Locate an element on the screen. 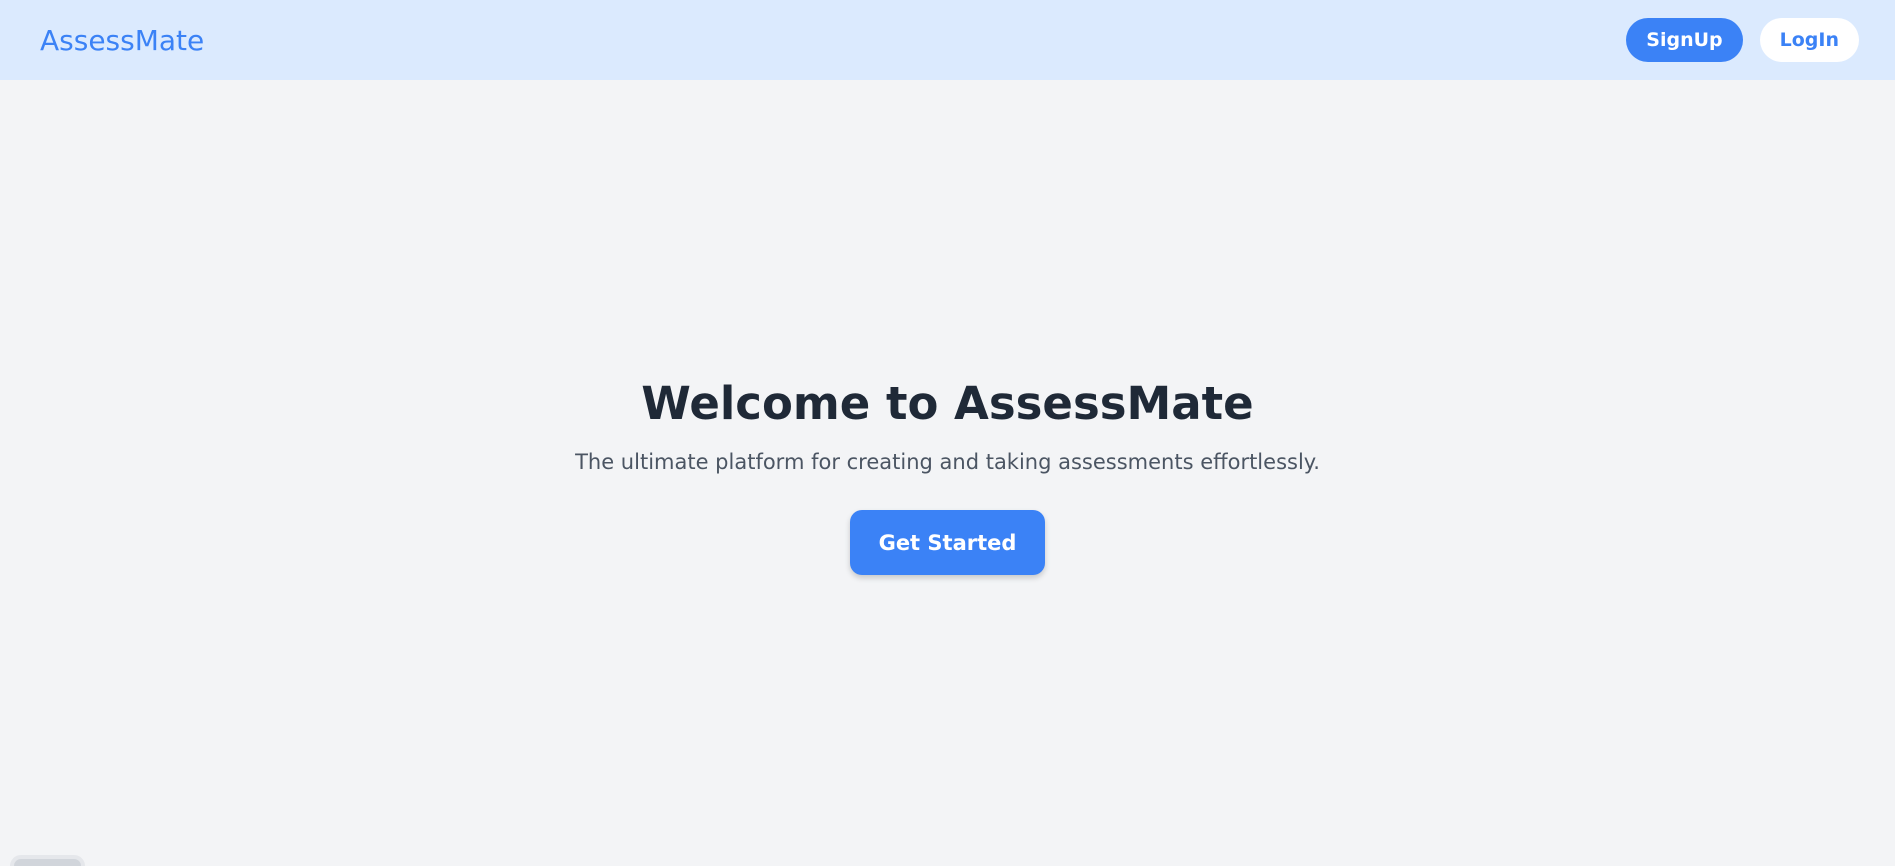 The width and height of the screenshot is (1895, 866). signup-button: SignUp is located at coordinates (1684, 40).